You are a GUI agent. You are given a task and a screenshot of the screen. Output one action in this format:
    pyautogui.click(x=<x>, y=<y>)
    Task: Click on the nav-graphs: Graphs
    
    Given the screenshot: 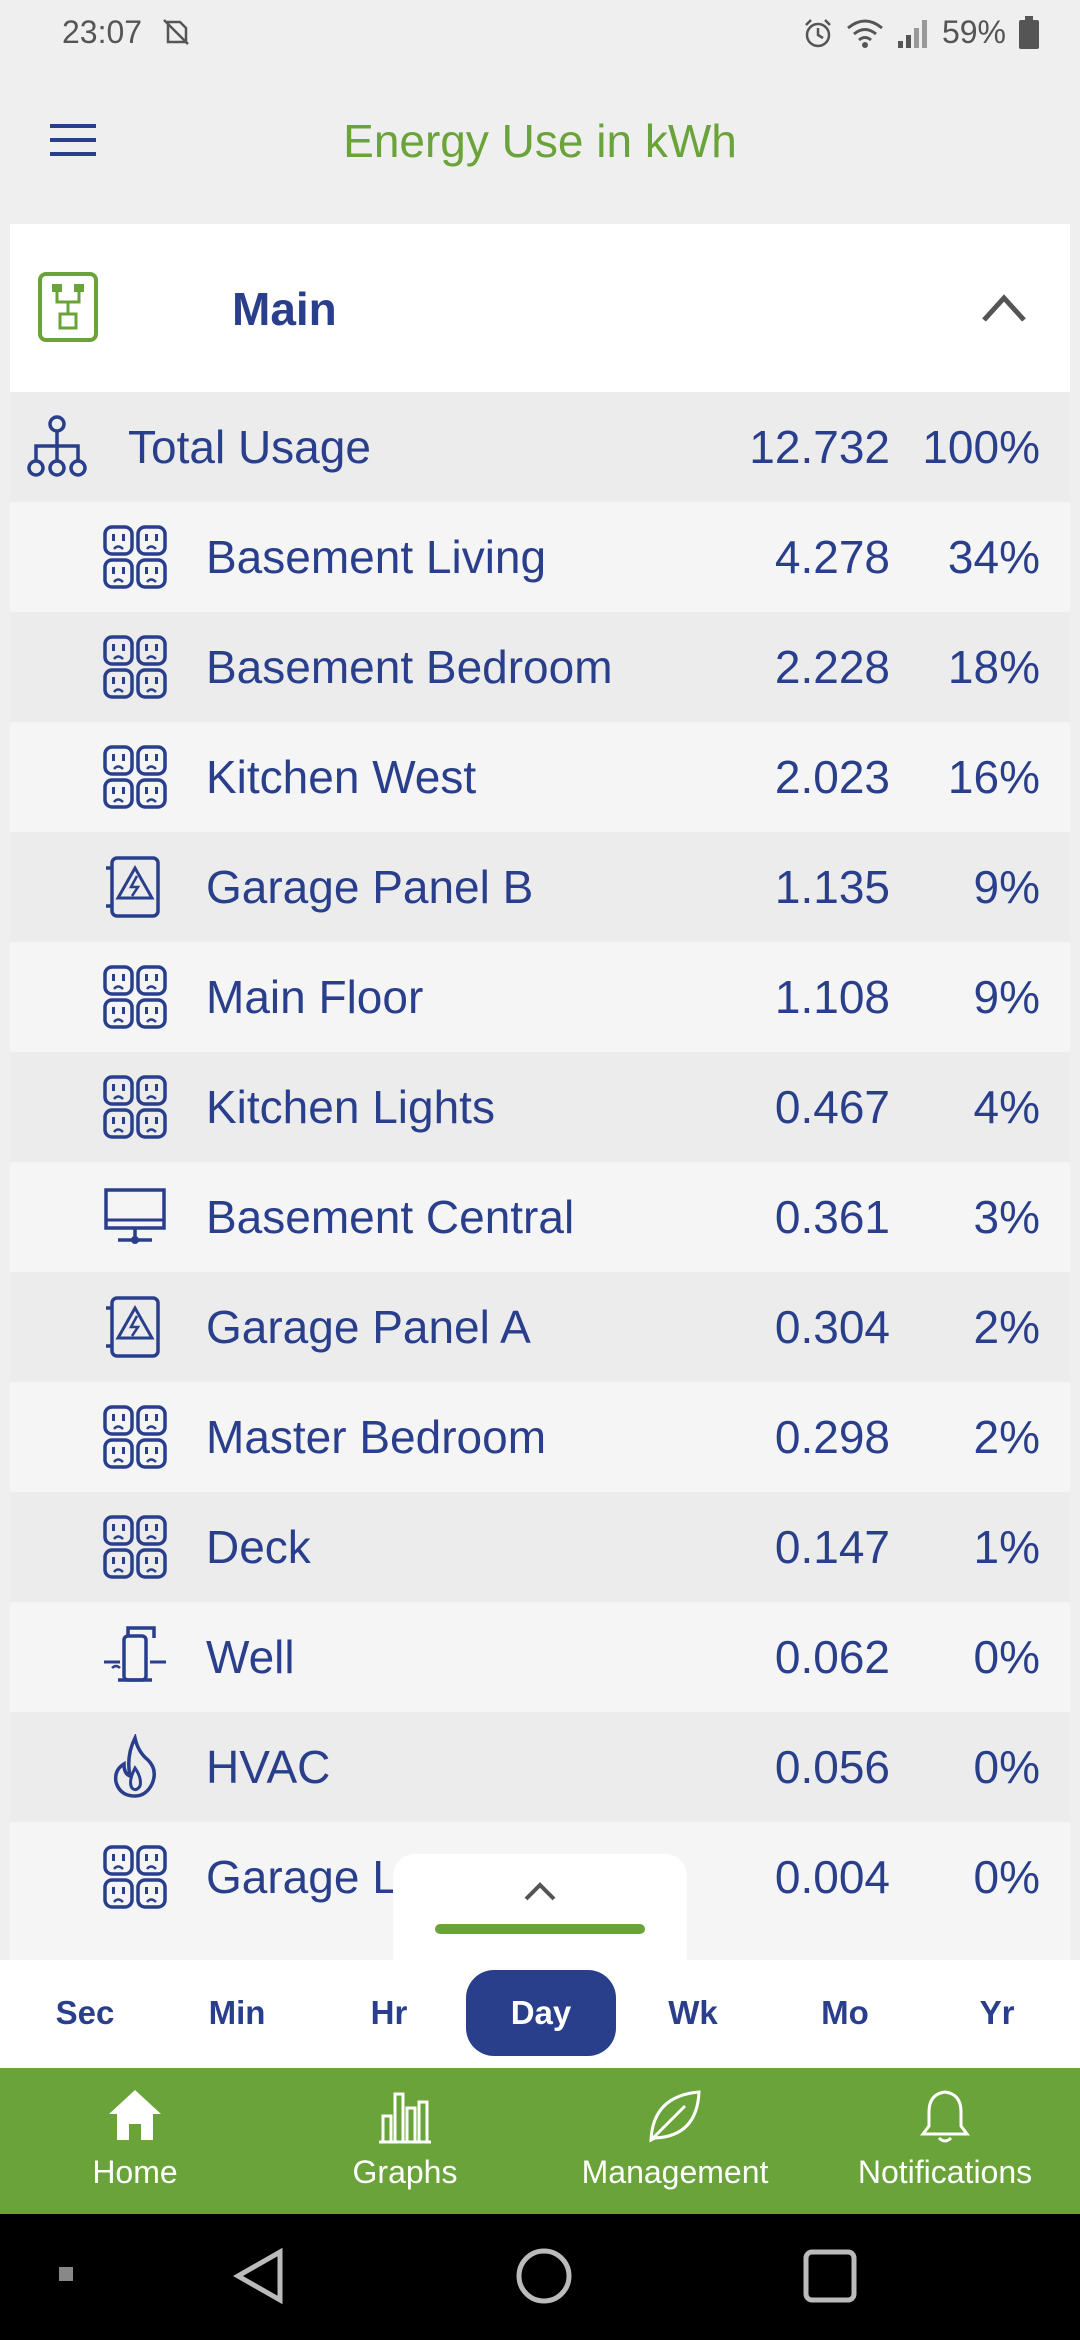 What is the action you would take?
    pyautogui.click(x=405, y=2141)
    